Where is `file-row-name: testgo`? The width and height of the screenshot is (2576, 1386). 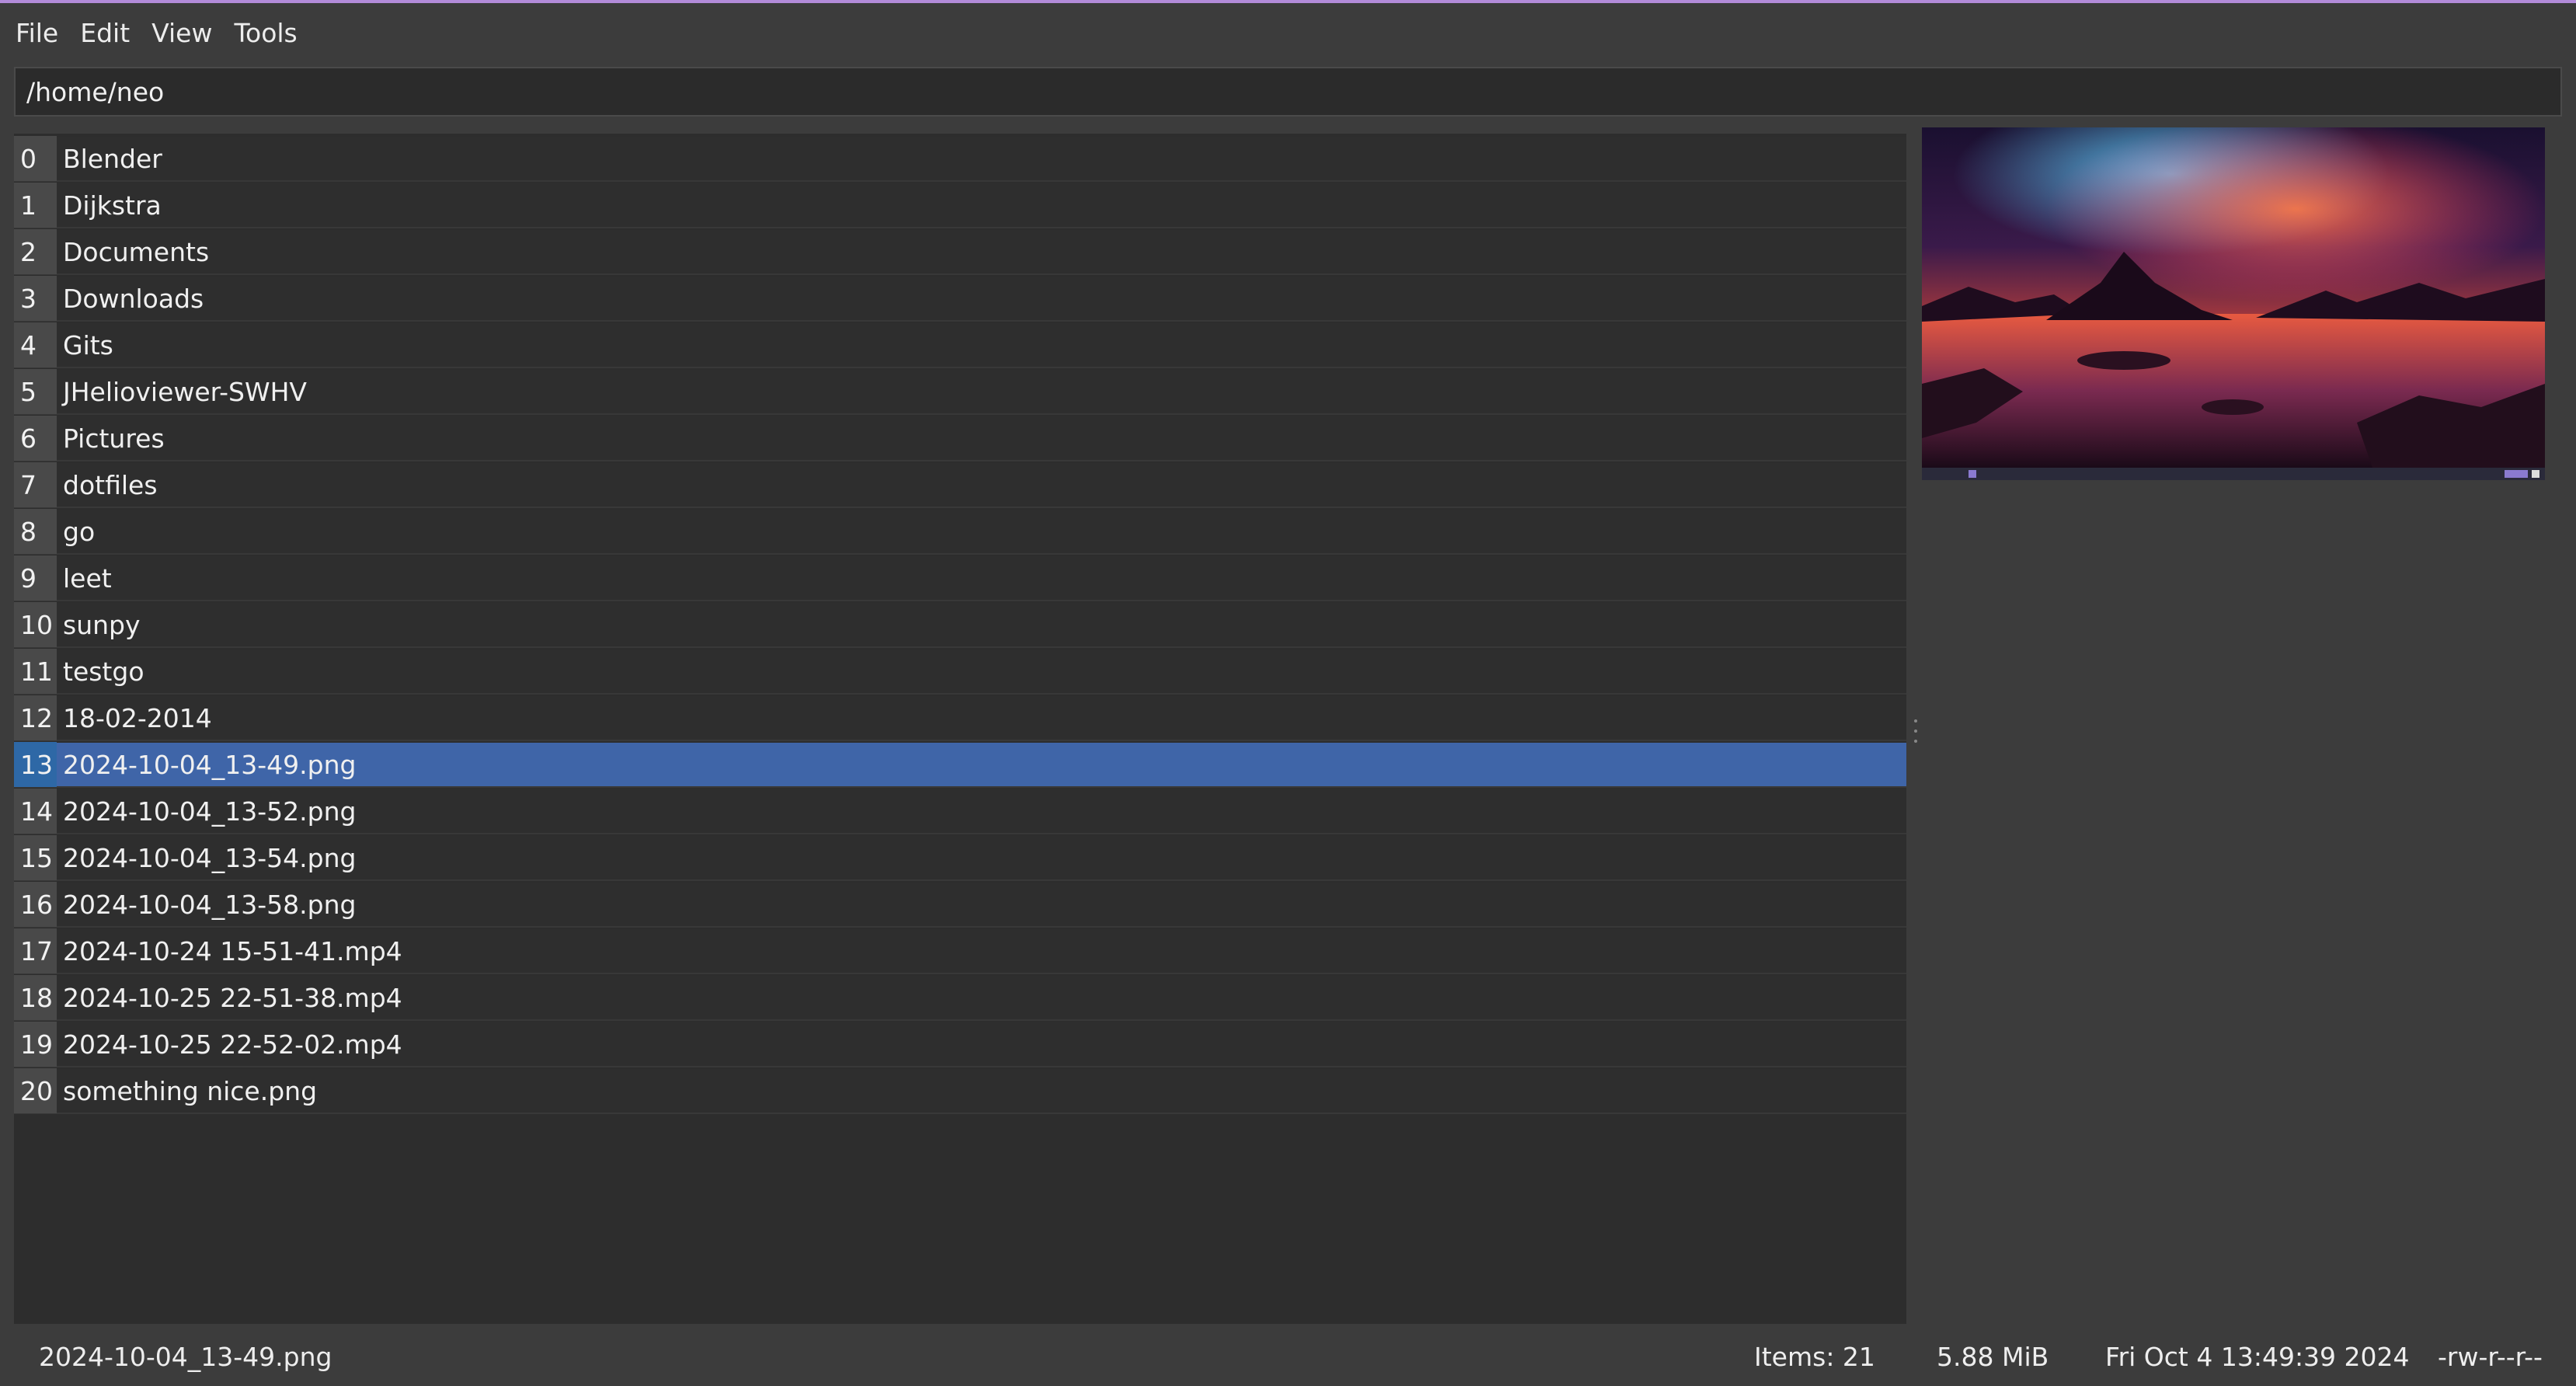
file-row-name: testgo is located at coordinates (103, 671).